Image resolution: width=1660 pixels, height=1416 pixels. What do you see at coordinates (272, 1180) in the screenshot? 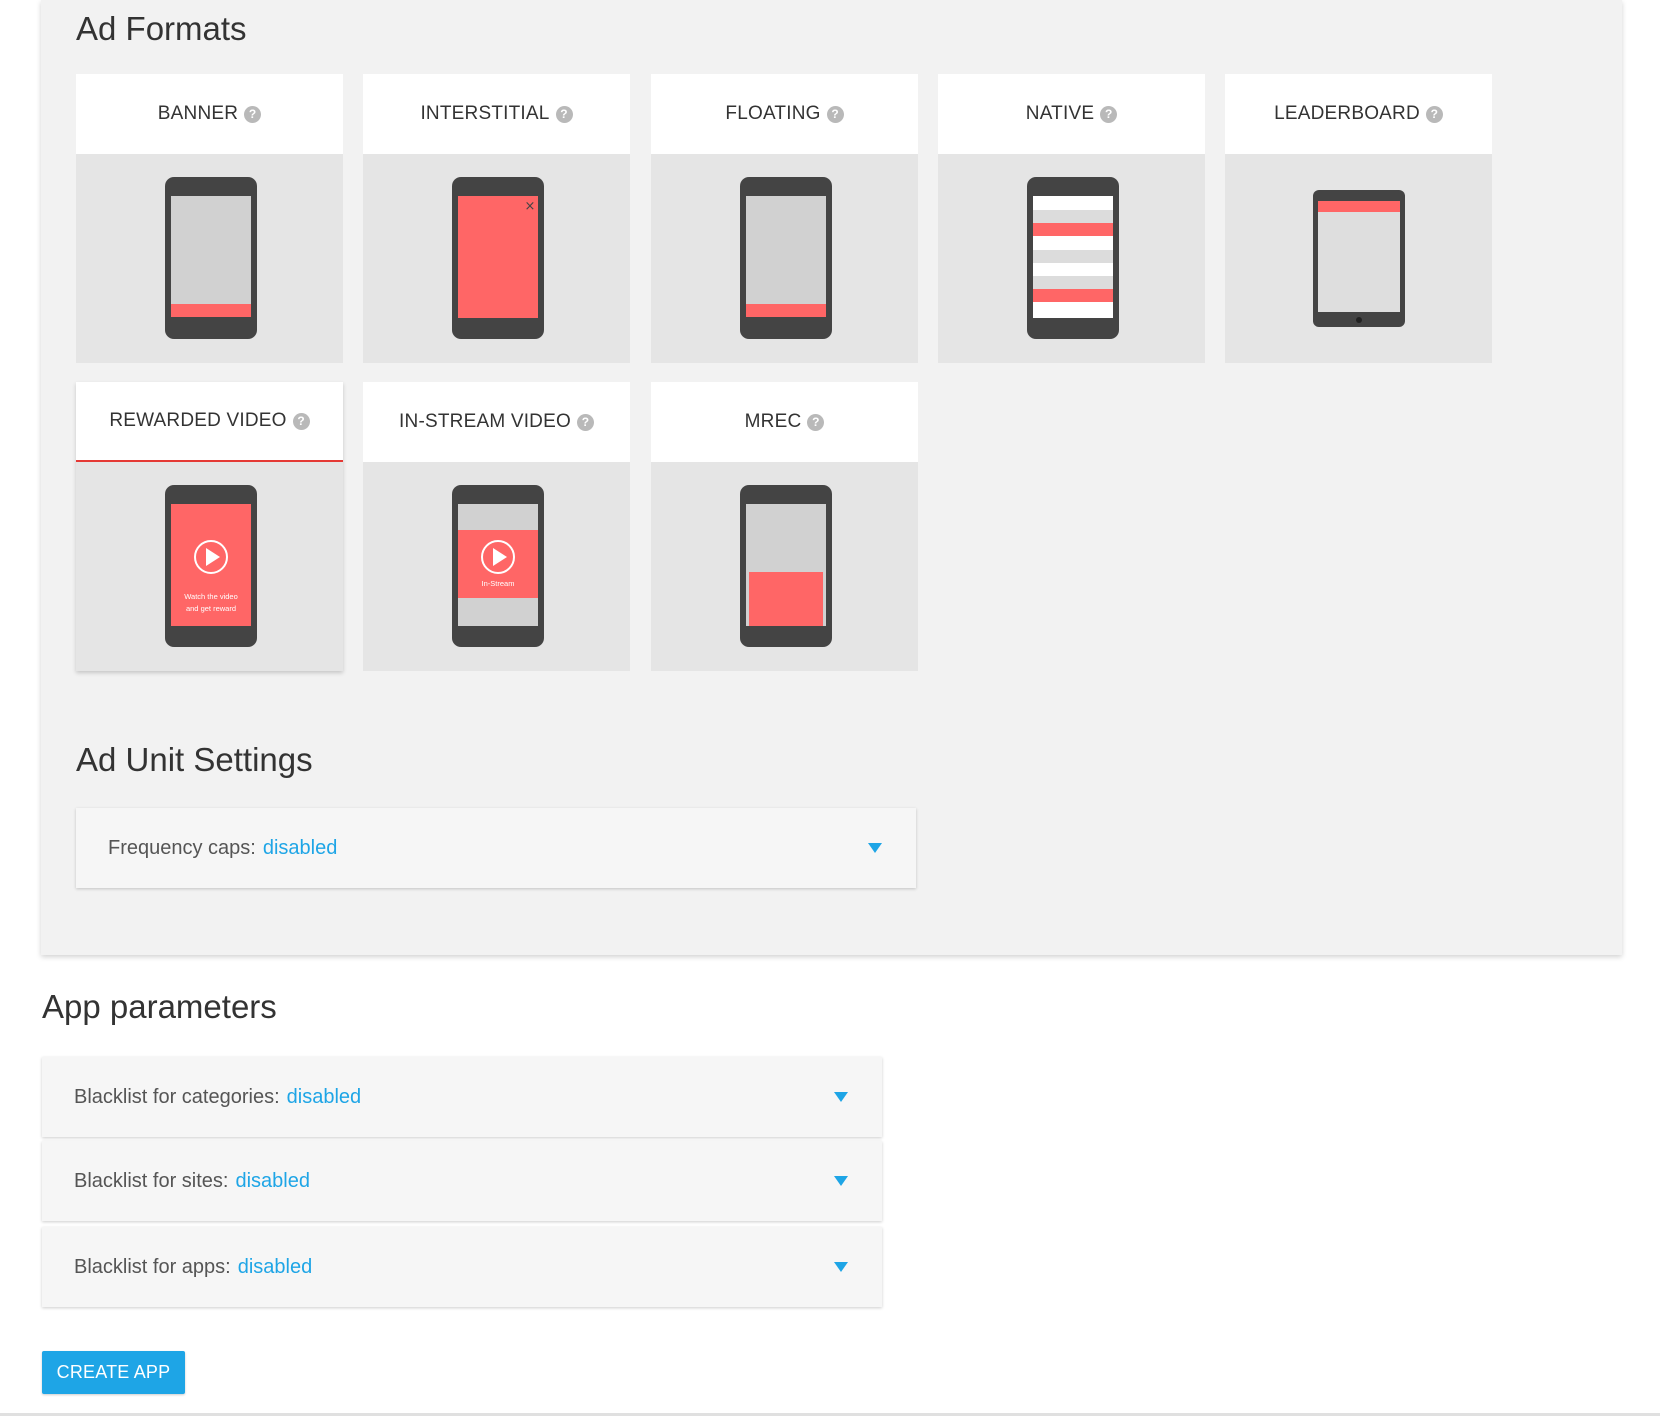
I see `blacklist-sites-value: disabled` at bounding box center [272, 1180].